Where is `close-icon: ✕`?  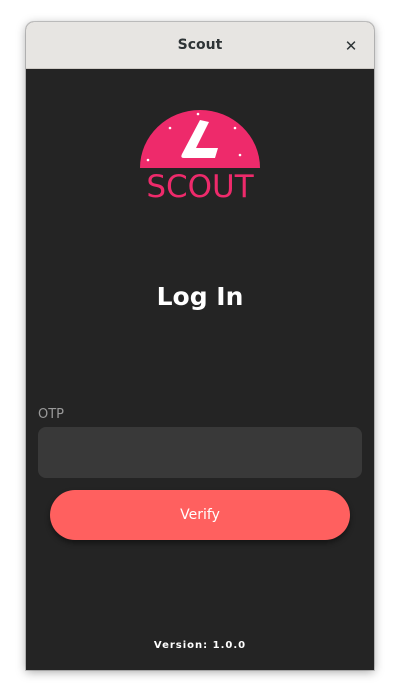 close-icon: ✕ is located at coordinates (351, 46).